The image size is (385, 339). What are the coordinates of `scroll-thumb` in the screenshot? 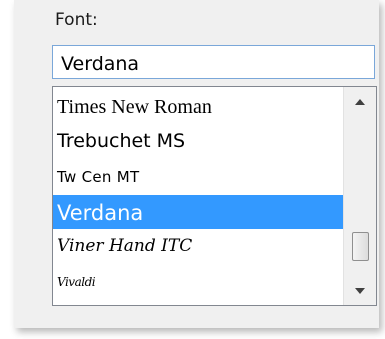 It's located at (360, 246).